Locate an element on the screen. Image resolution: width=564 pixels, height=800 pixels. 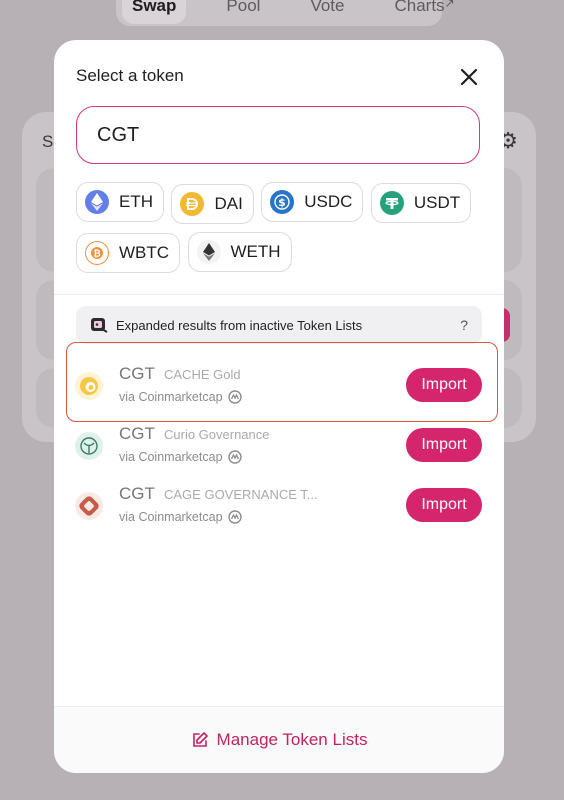
common-token-usdt: USDT is located at coordinates (421, 203).